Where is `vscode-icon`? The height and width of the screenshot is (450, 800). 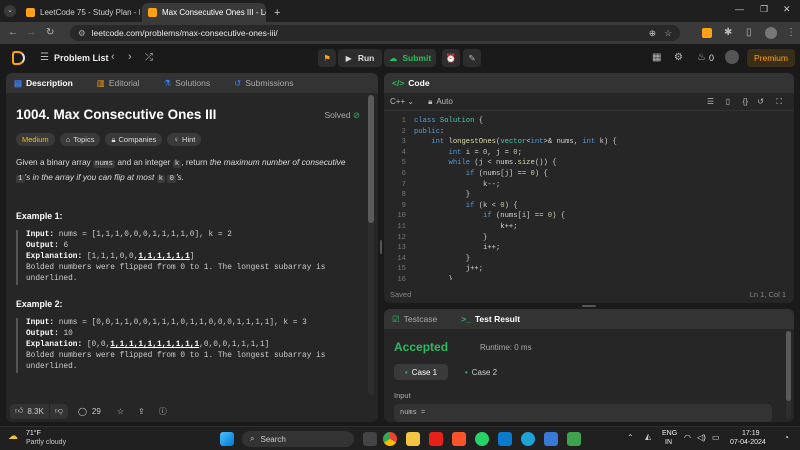 vscode-icon is located at coordinates (505, 439).